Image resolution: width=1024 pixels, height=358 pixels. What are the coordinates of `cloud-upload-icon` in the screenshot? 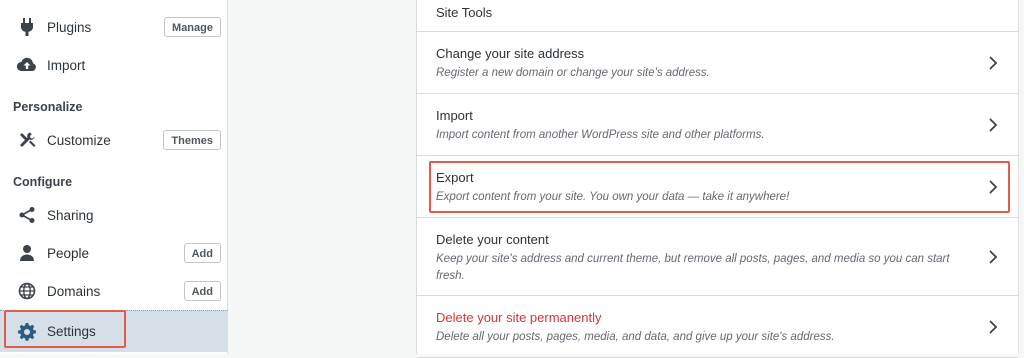 It's located at (27, 65).